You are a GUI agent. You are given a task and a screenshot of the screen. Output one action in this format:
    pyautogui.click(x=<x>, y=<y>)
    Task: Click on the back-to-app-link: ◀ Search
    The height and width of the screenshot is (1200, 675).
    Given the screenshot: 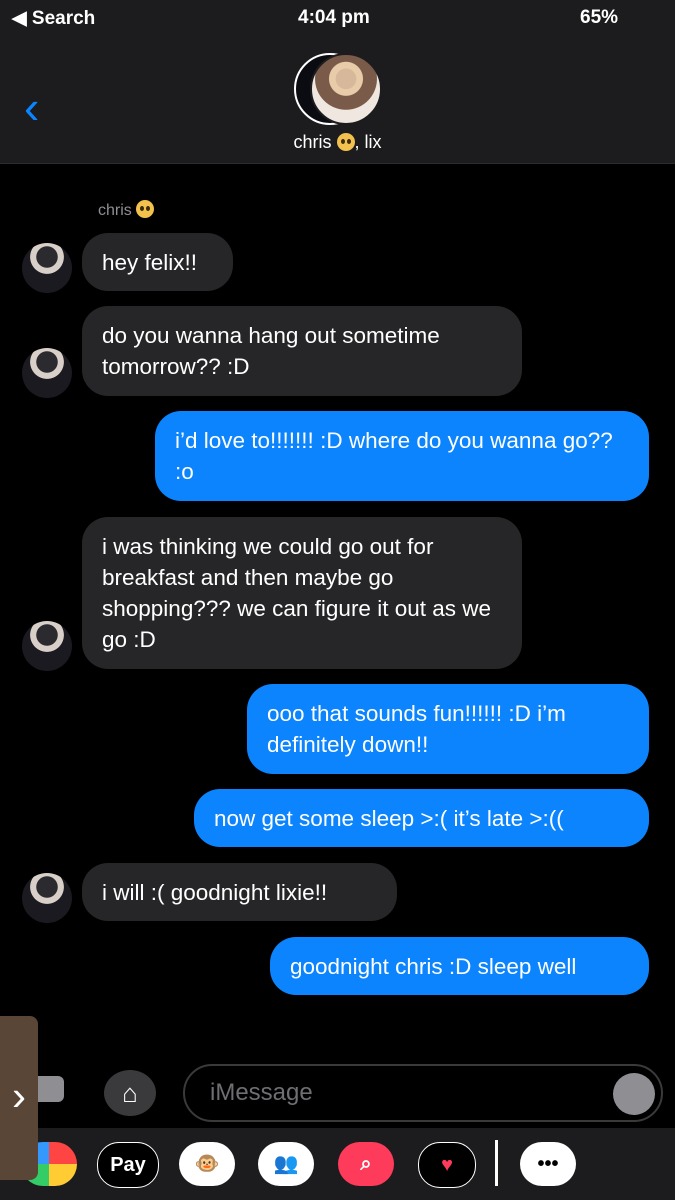 What is the action you would take?
    pyautogui.click(x=53, y=18)
    